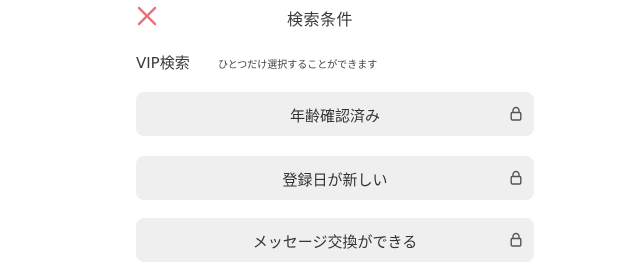 The image size is (640, 264). I want to click on option-label: 登録日が新しい, so click(335, 180).